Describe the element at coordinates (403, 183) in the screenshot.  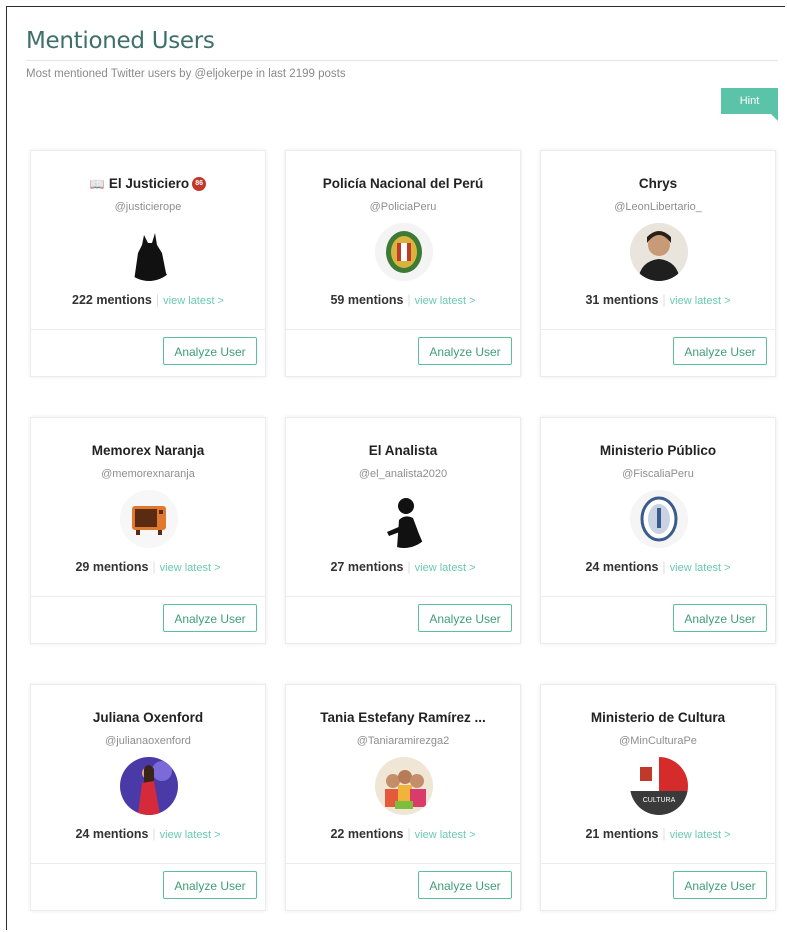
I see `user-name: Policía Nacional del Perú` at that location.